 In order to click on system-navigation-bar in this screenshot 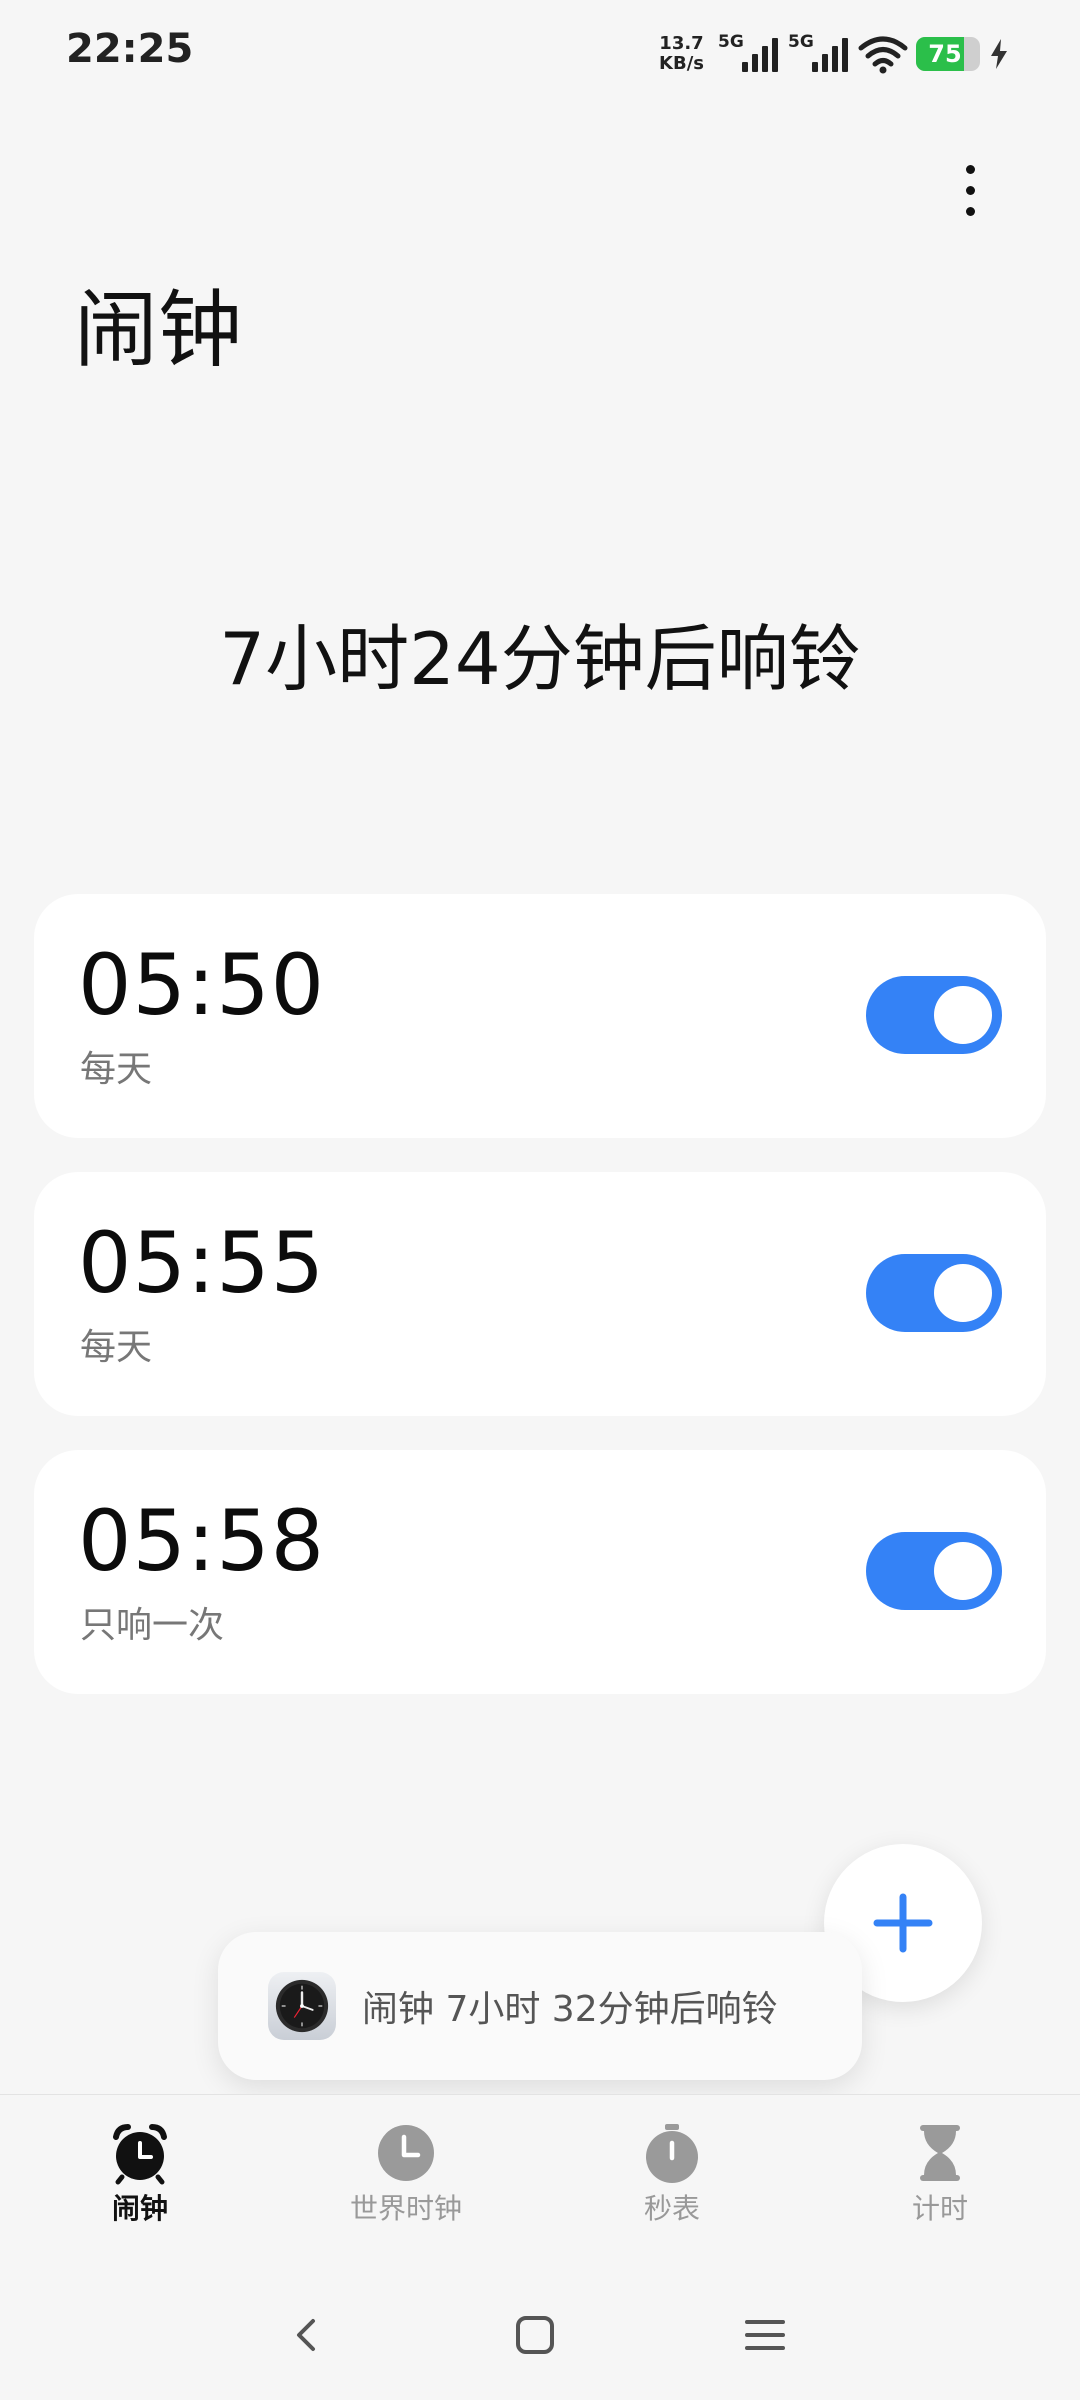, I will do `click(540, 2335)`.